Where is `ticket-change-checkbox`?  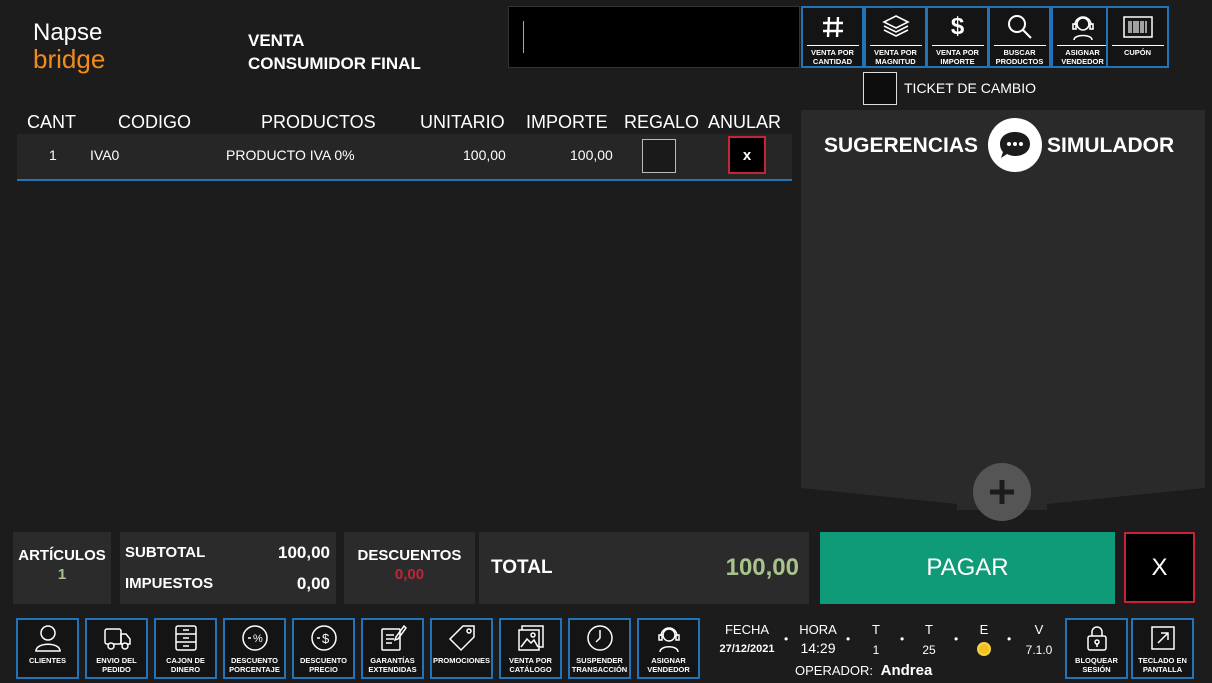
ticket-change-checkbox is located at coordinates (880, 88).